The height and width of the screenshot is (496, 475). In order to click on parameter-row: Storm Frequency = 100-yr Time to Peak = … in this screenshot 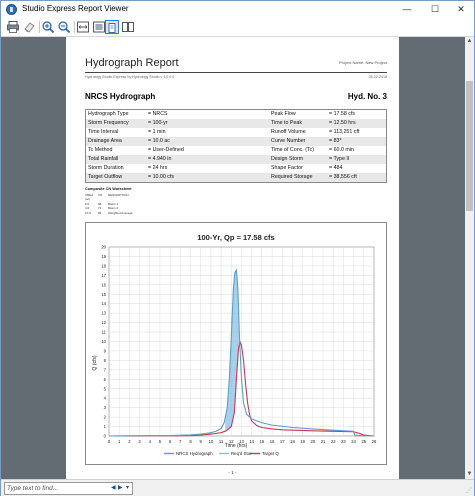, I will do `click(236, 123)`.